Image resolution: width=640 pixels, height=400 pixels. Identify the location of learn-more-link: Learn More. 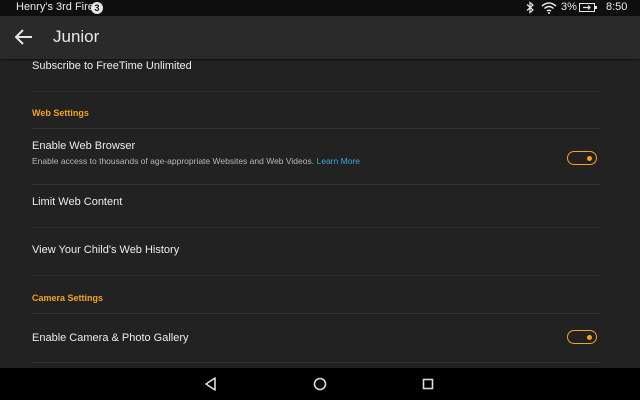
(337, 161).